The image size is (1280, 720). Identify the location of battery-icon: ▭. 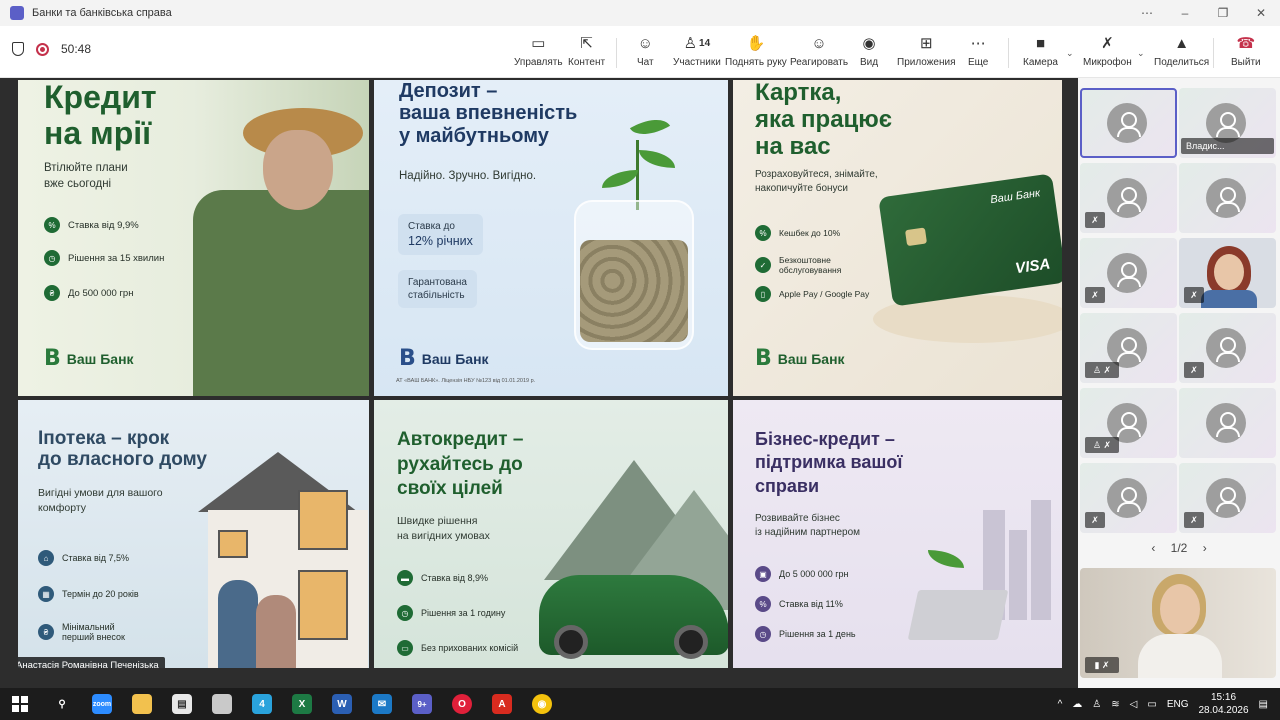
(1151, 704).